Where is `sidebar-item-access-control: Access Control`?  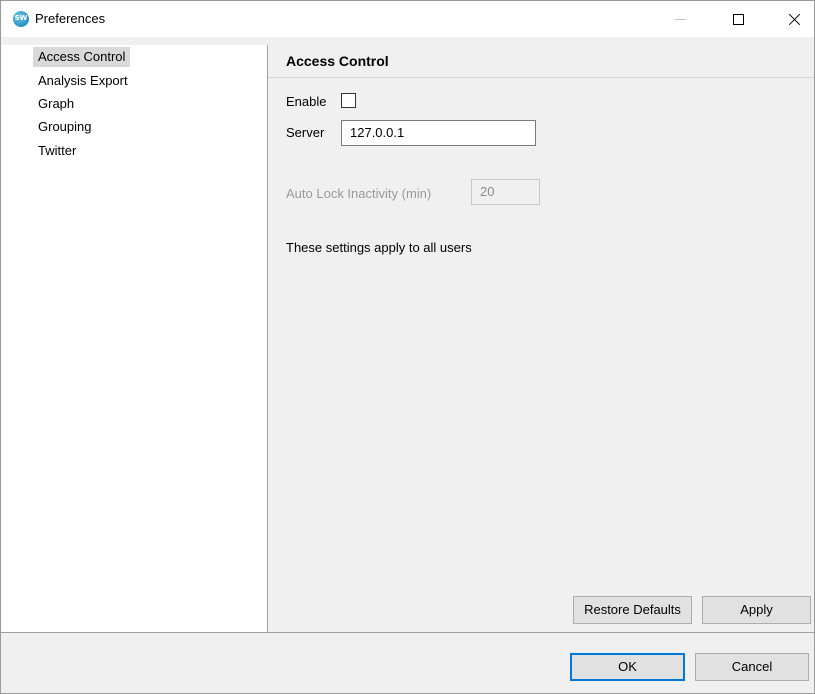 sidebar-item-access-control: Access Control is located at coordinates (82, 57).